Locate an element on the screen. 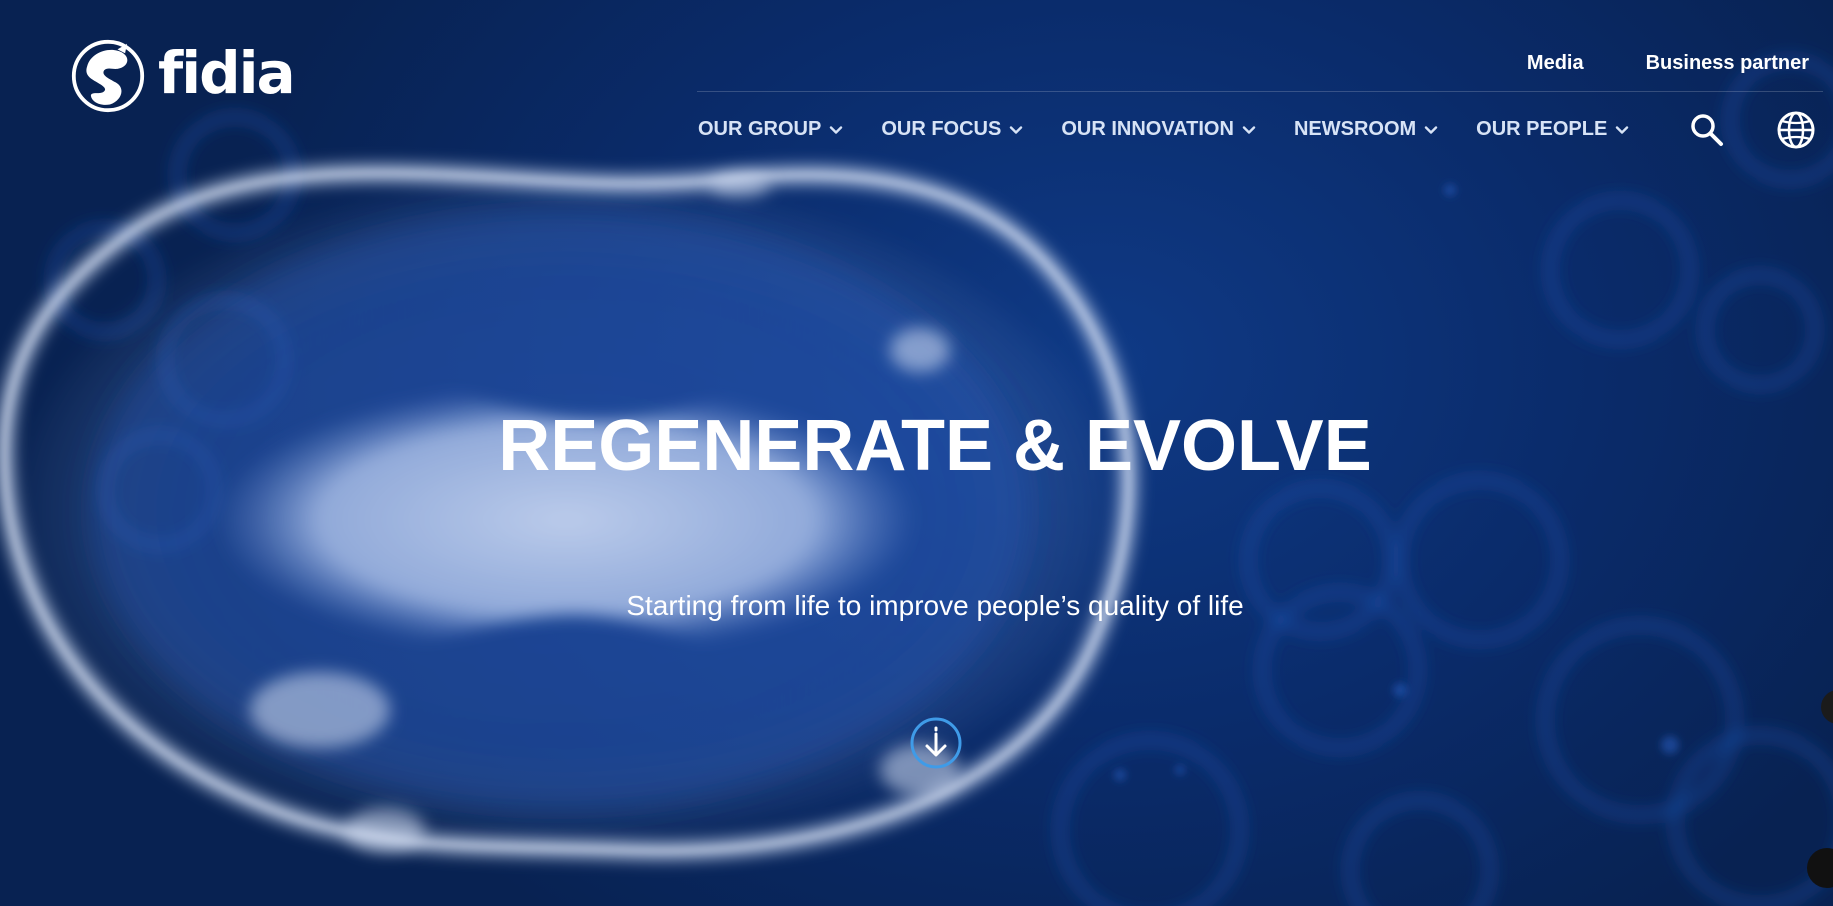  nav-item-label: OUR PEOPLE is located at coordinates (1542, 129).